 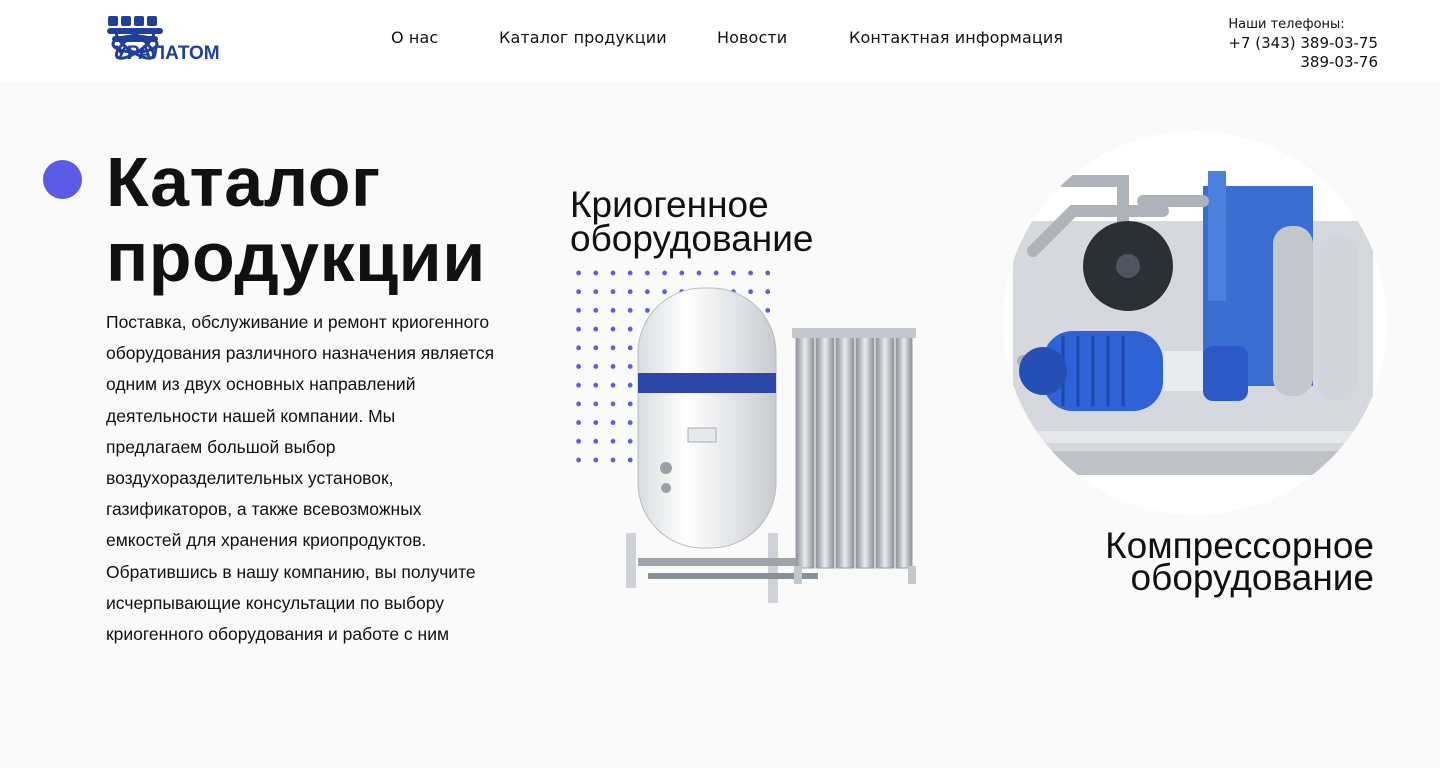 What do you see at coordinates (1303, 62) in the screenshot?
I see `phone-number-2: 389-03-76` at bounding box center [1303, 62].